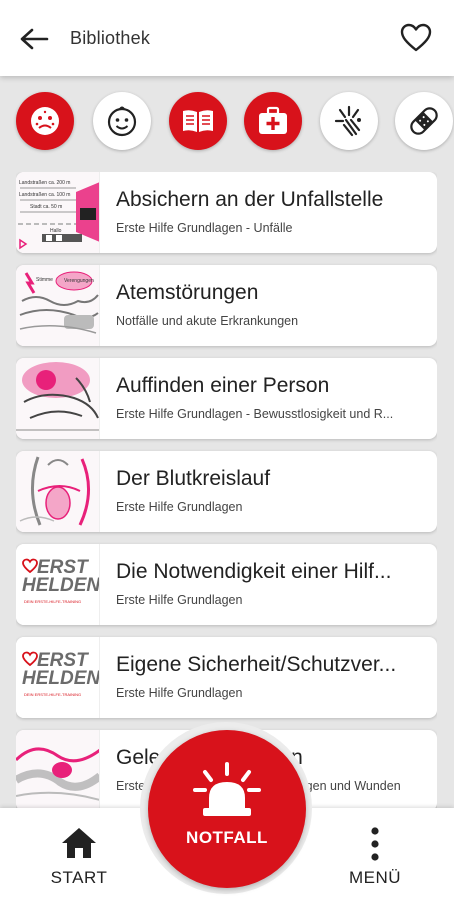  What do you see at coordinates (223, 385) in the screenshot?
I see `item-title: Auffinden einer Person` at bounding box center [223, 385].